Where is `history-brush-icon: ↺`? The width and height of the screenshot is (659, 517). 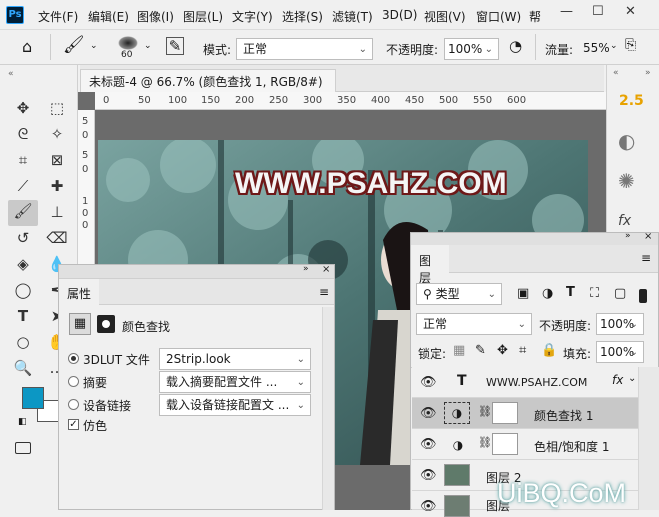
history-brush-icon: ↺ is located at coordinates (23, 238).